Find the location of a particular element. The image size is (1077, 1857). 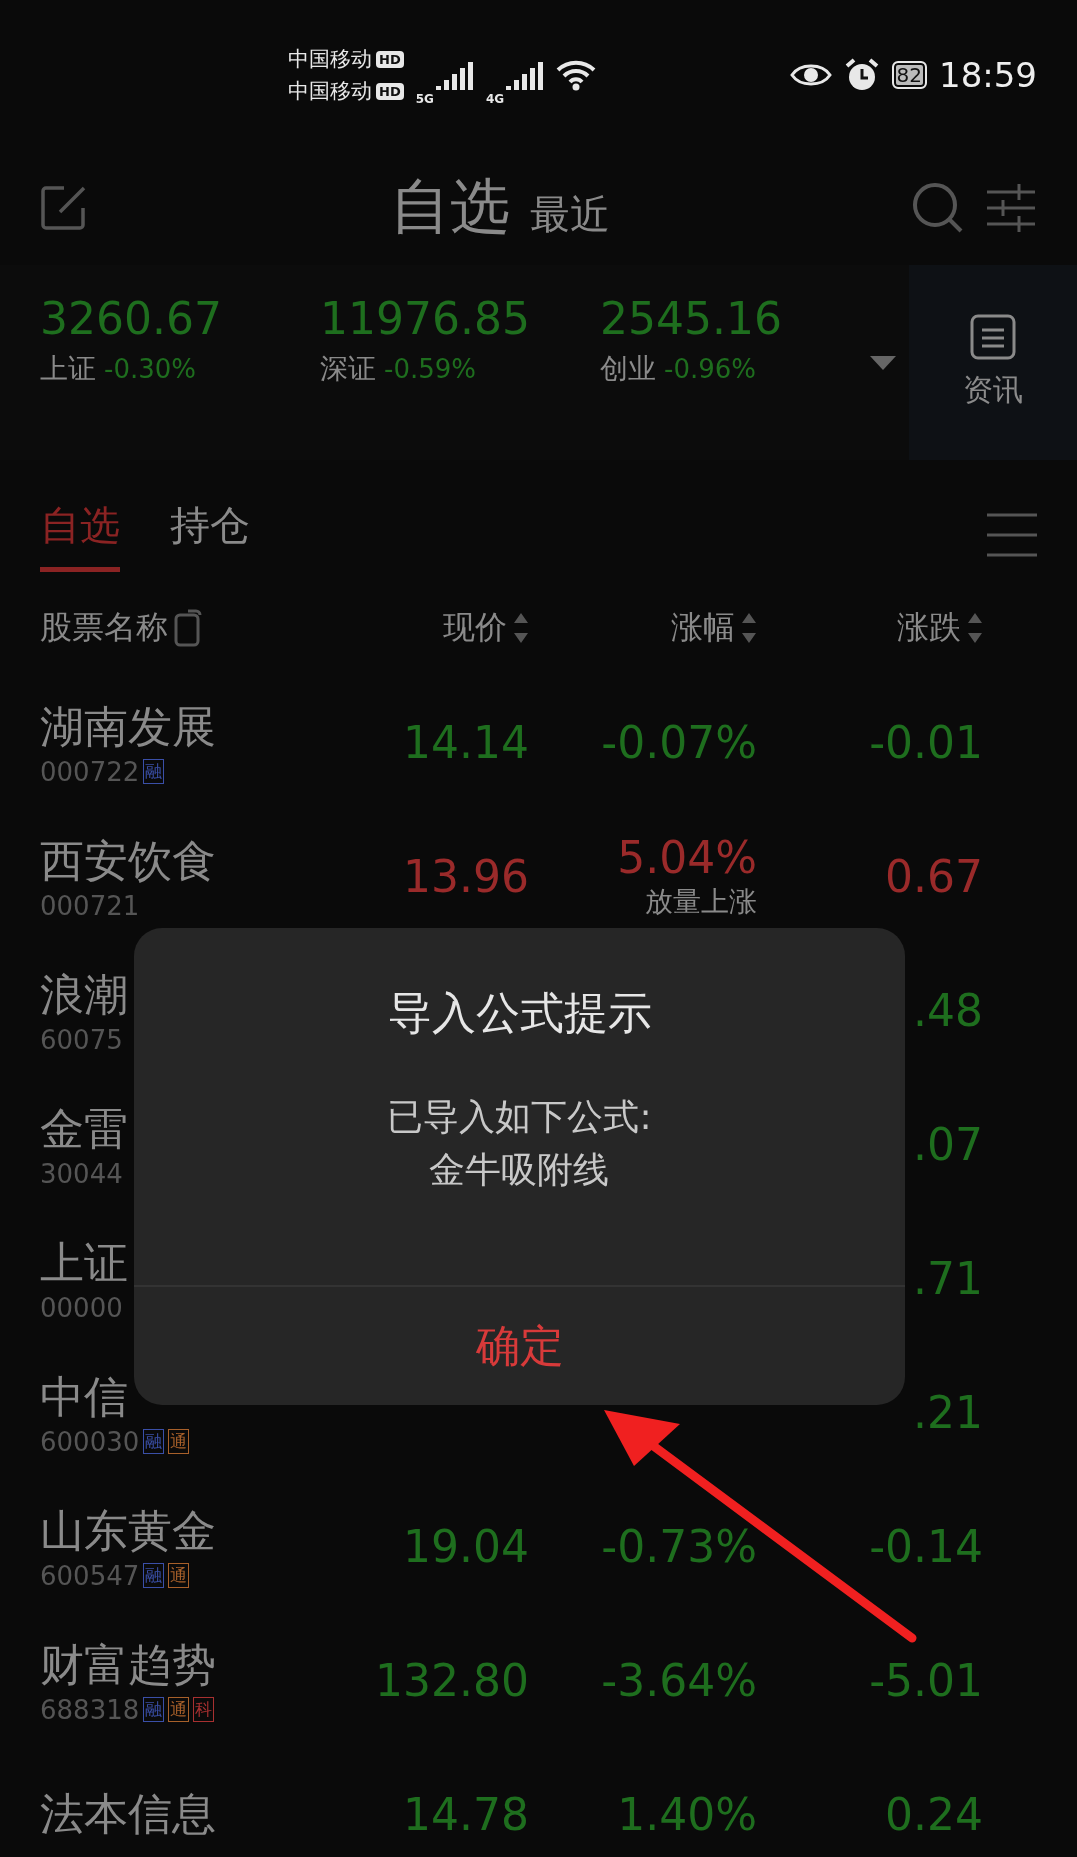

column-header: 现价 is located at coordinates (475, 627).